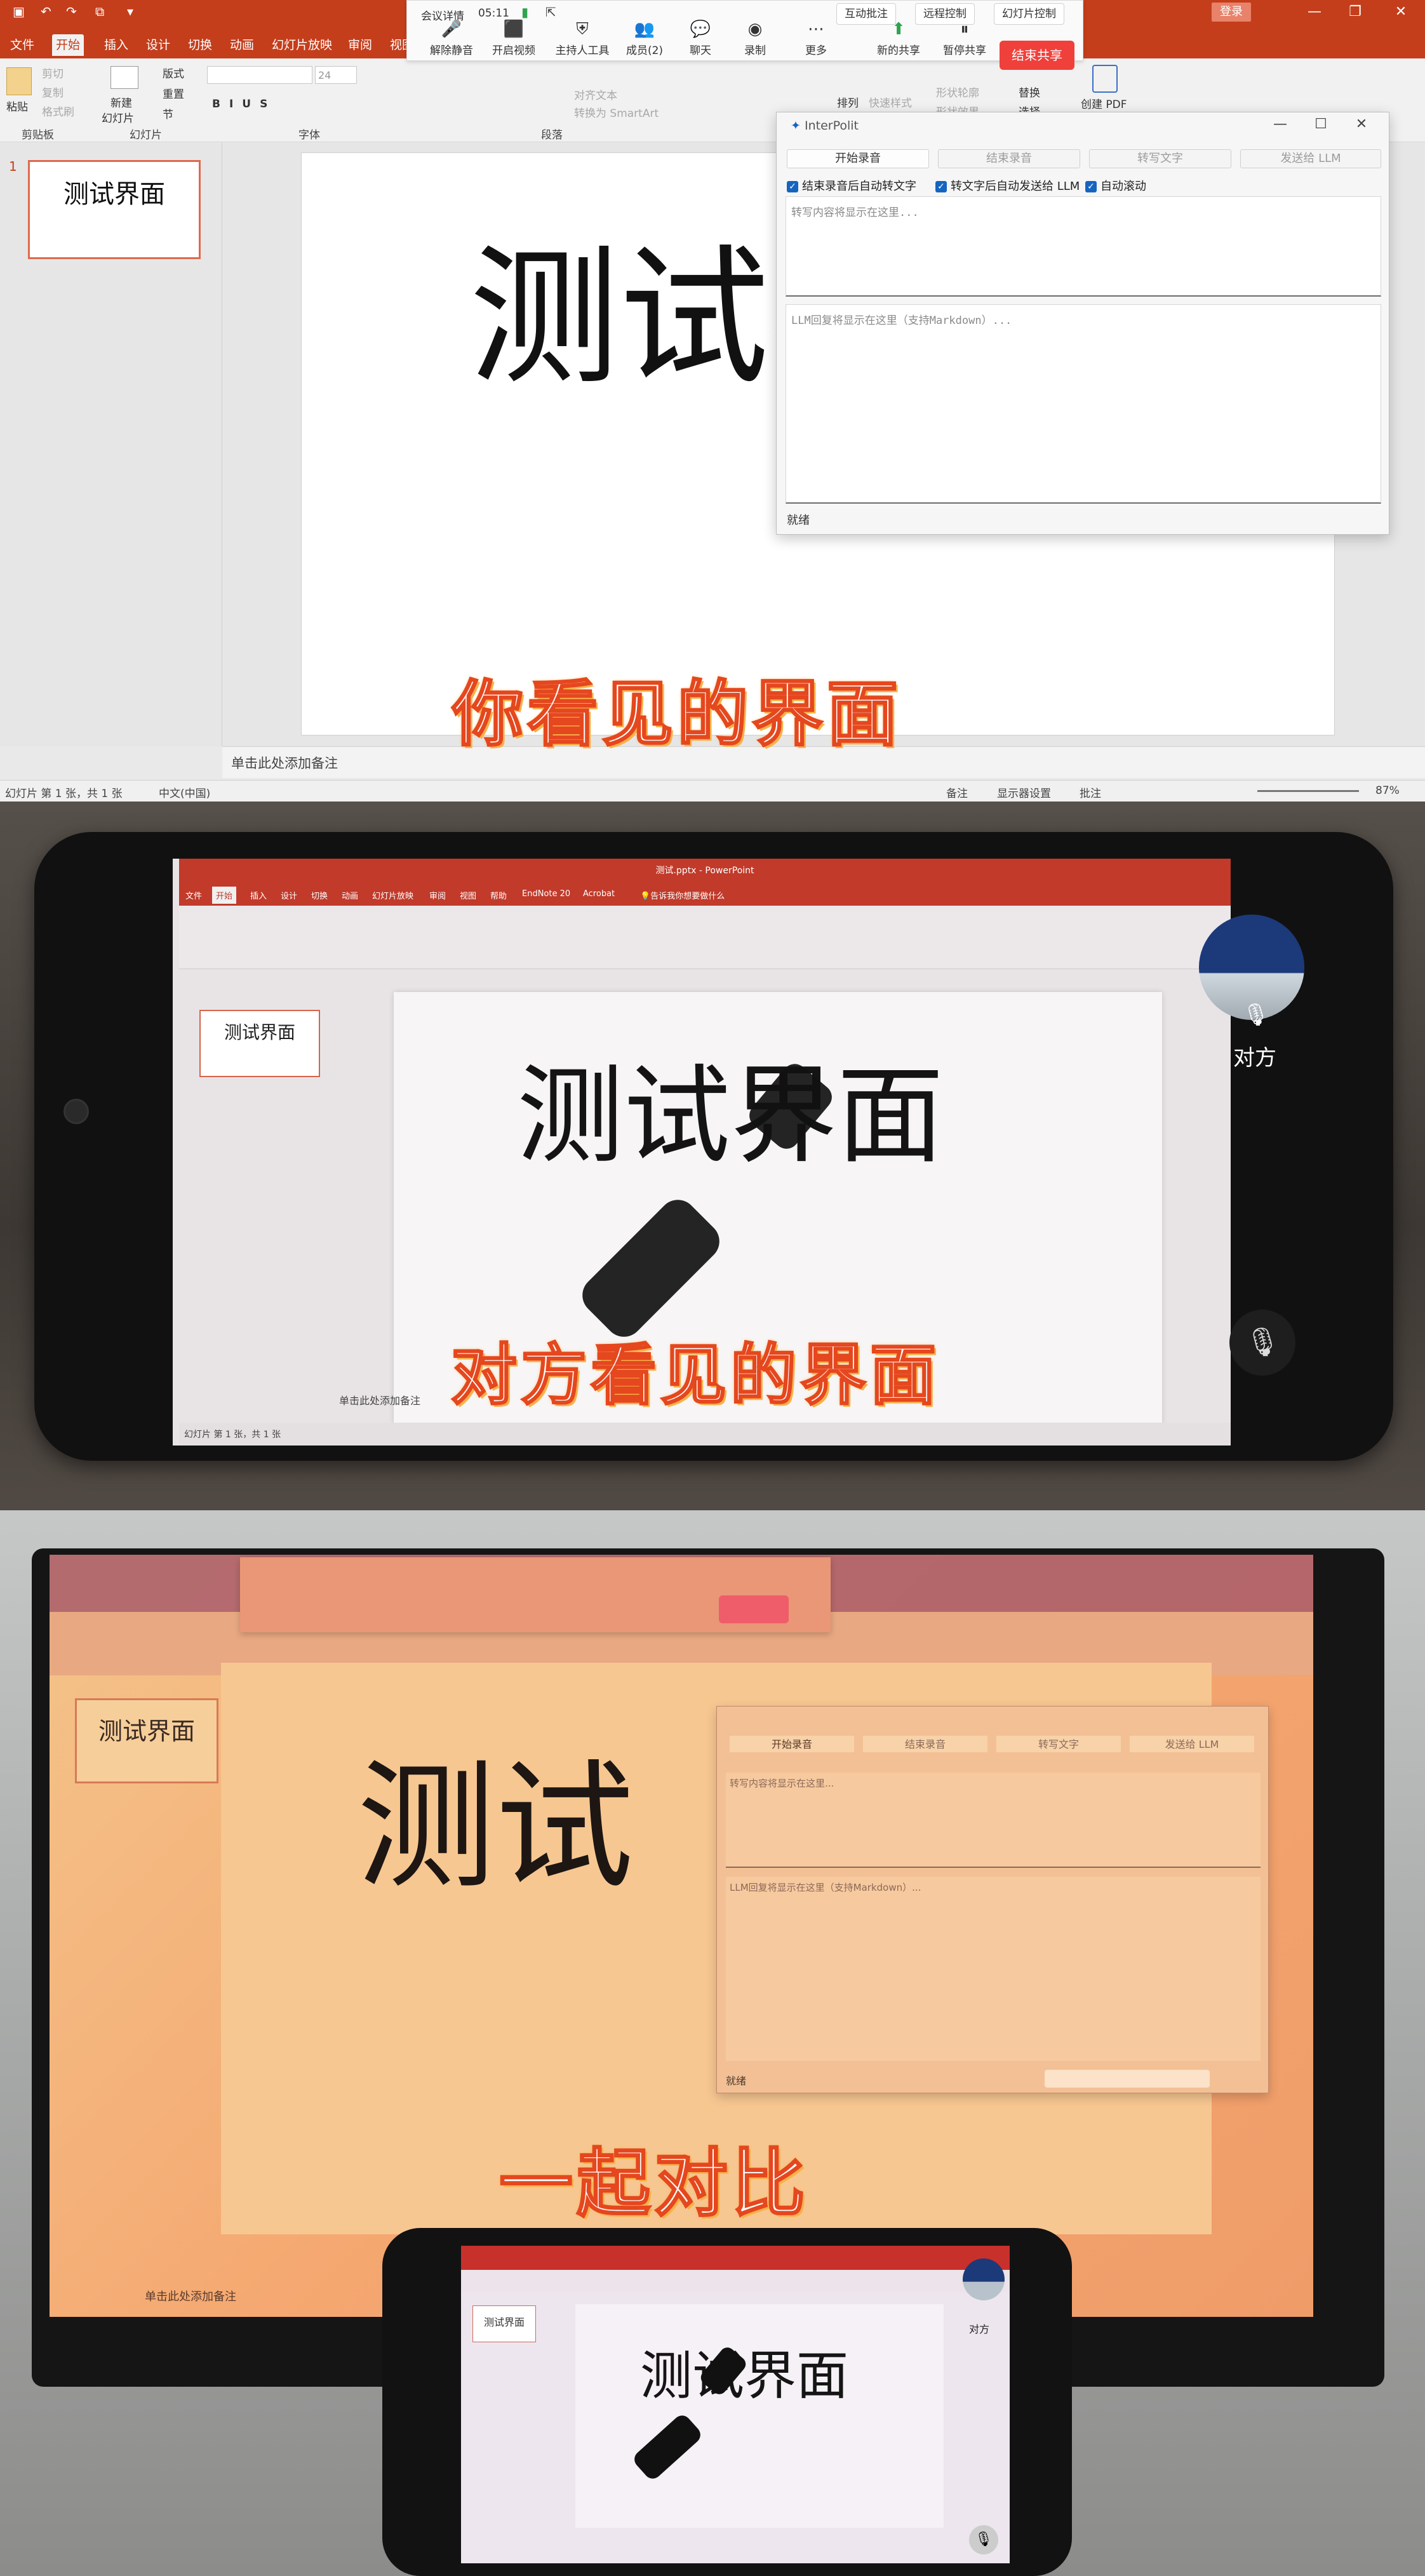 Image resolution: width=1425 pixels, height=2576 pixels. I want to click on create-pdf-button: 创建 PDF, so click(1104, 103).